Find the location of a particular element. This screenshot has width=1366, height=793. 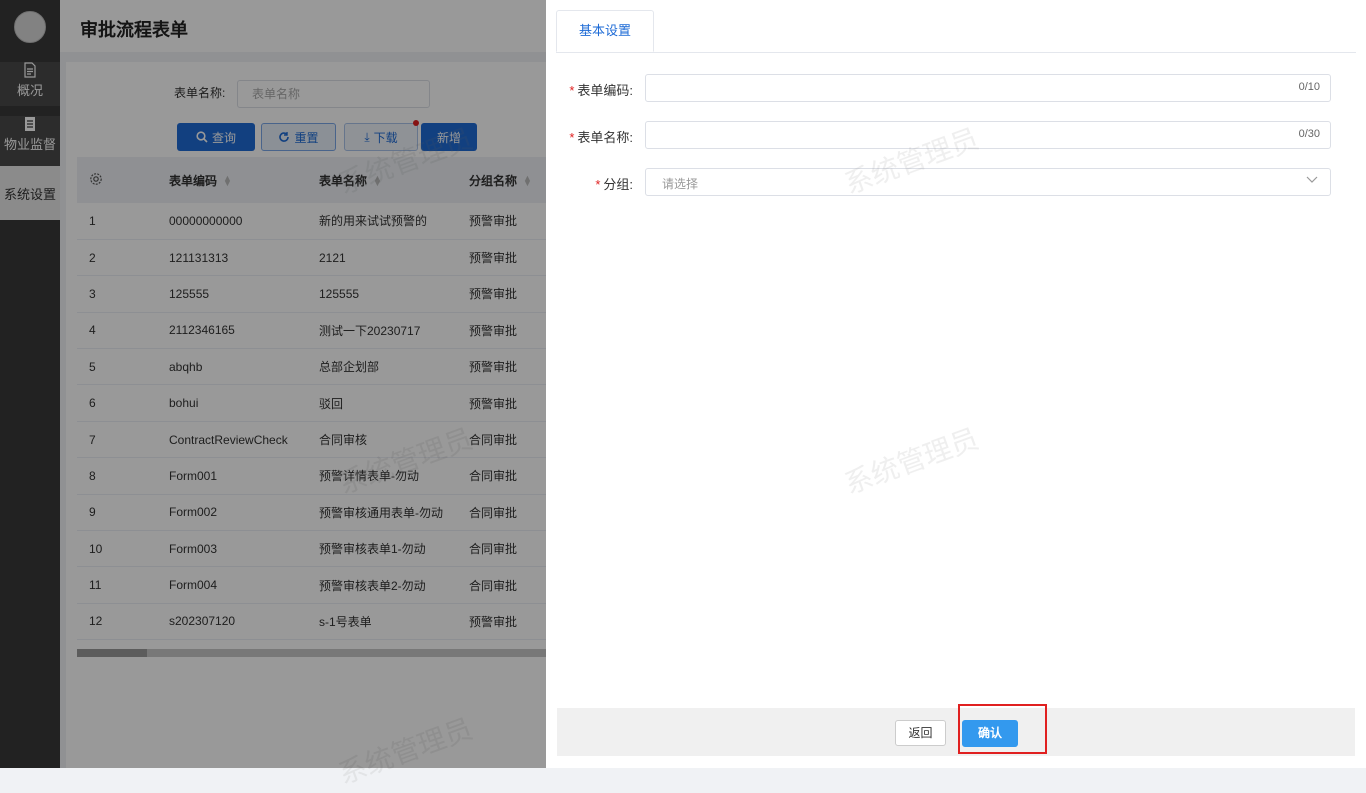

form-row-name: * 表单名称: 0/30 is located at coordinates (956, 135).